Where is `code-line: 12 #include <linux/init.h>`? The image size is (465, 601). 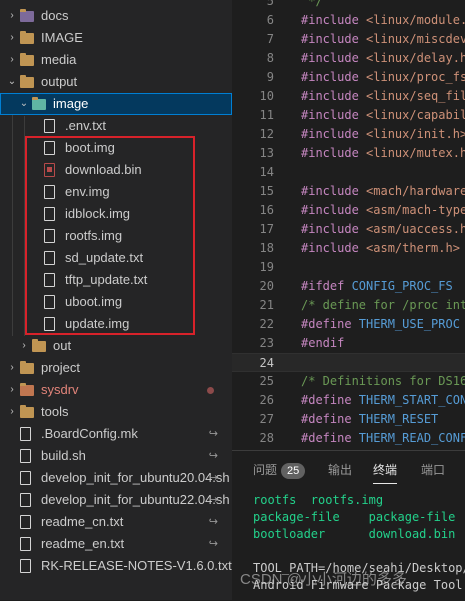 code-line: 12 #include <linux/init.h> is located at coordinates (348, 134).